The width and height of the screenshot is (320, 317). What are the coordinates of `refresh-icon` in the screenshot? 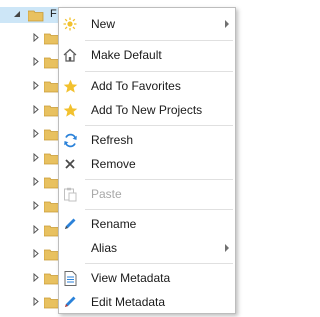 It's located at (70, 140).